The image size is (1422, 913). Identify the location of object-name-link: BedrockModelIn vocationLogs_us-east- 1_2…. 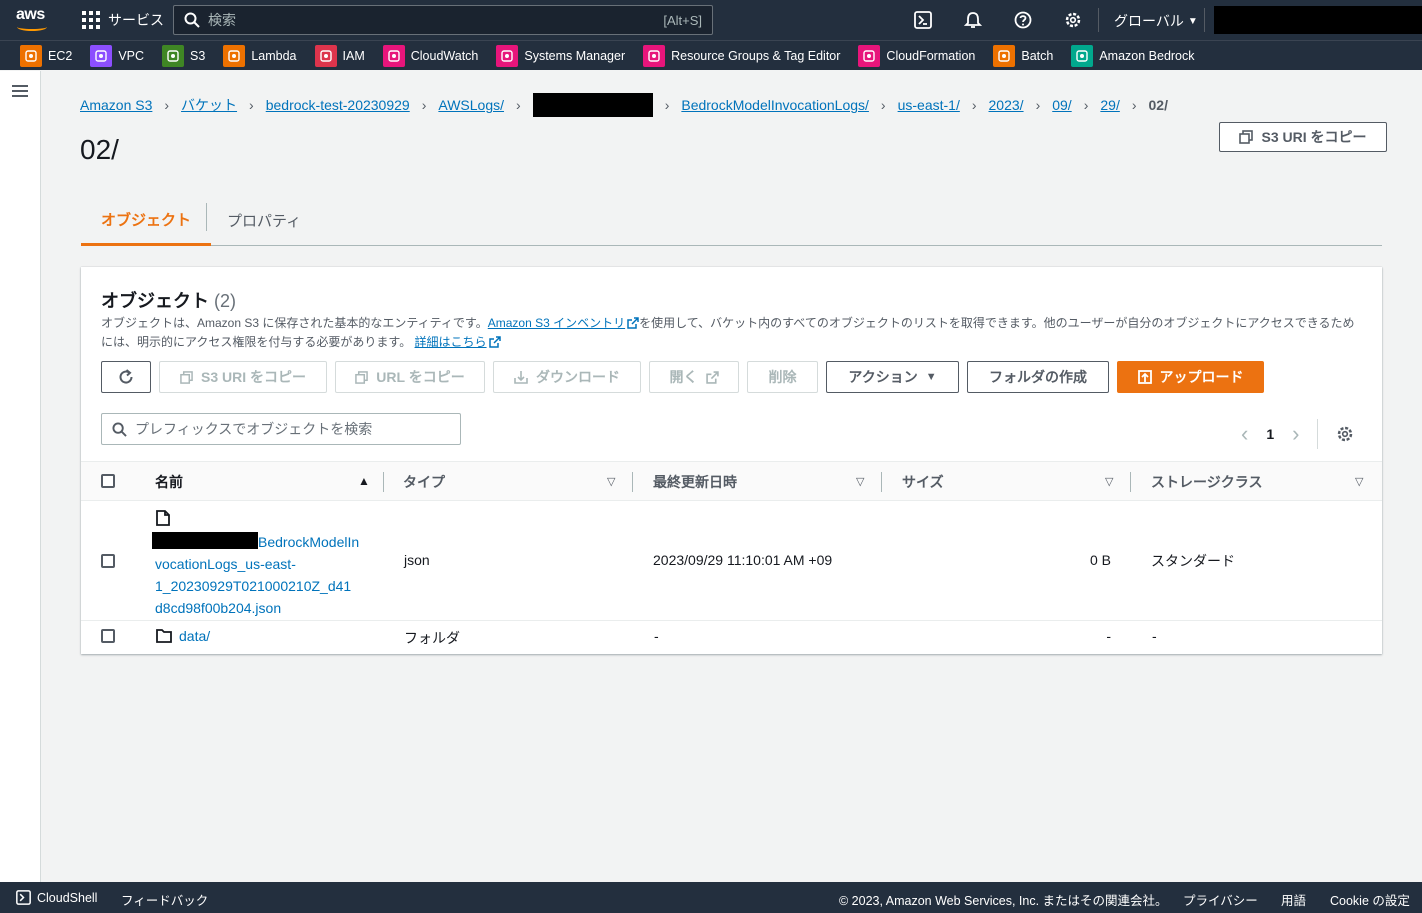
(262, 575).